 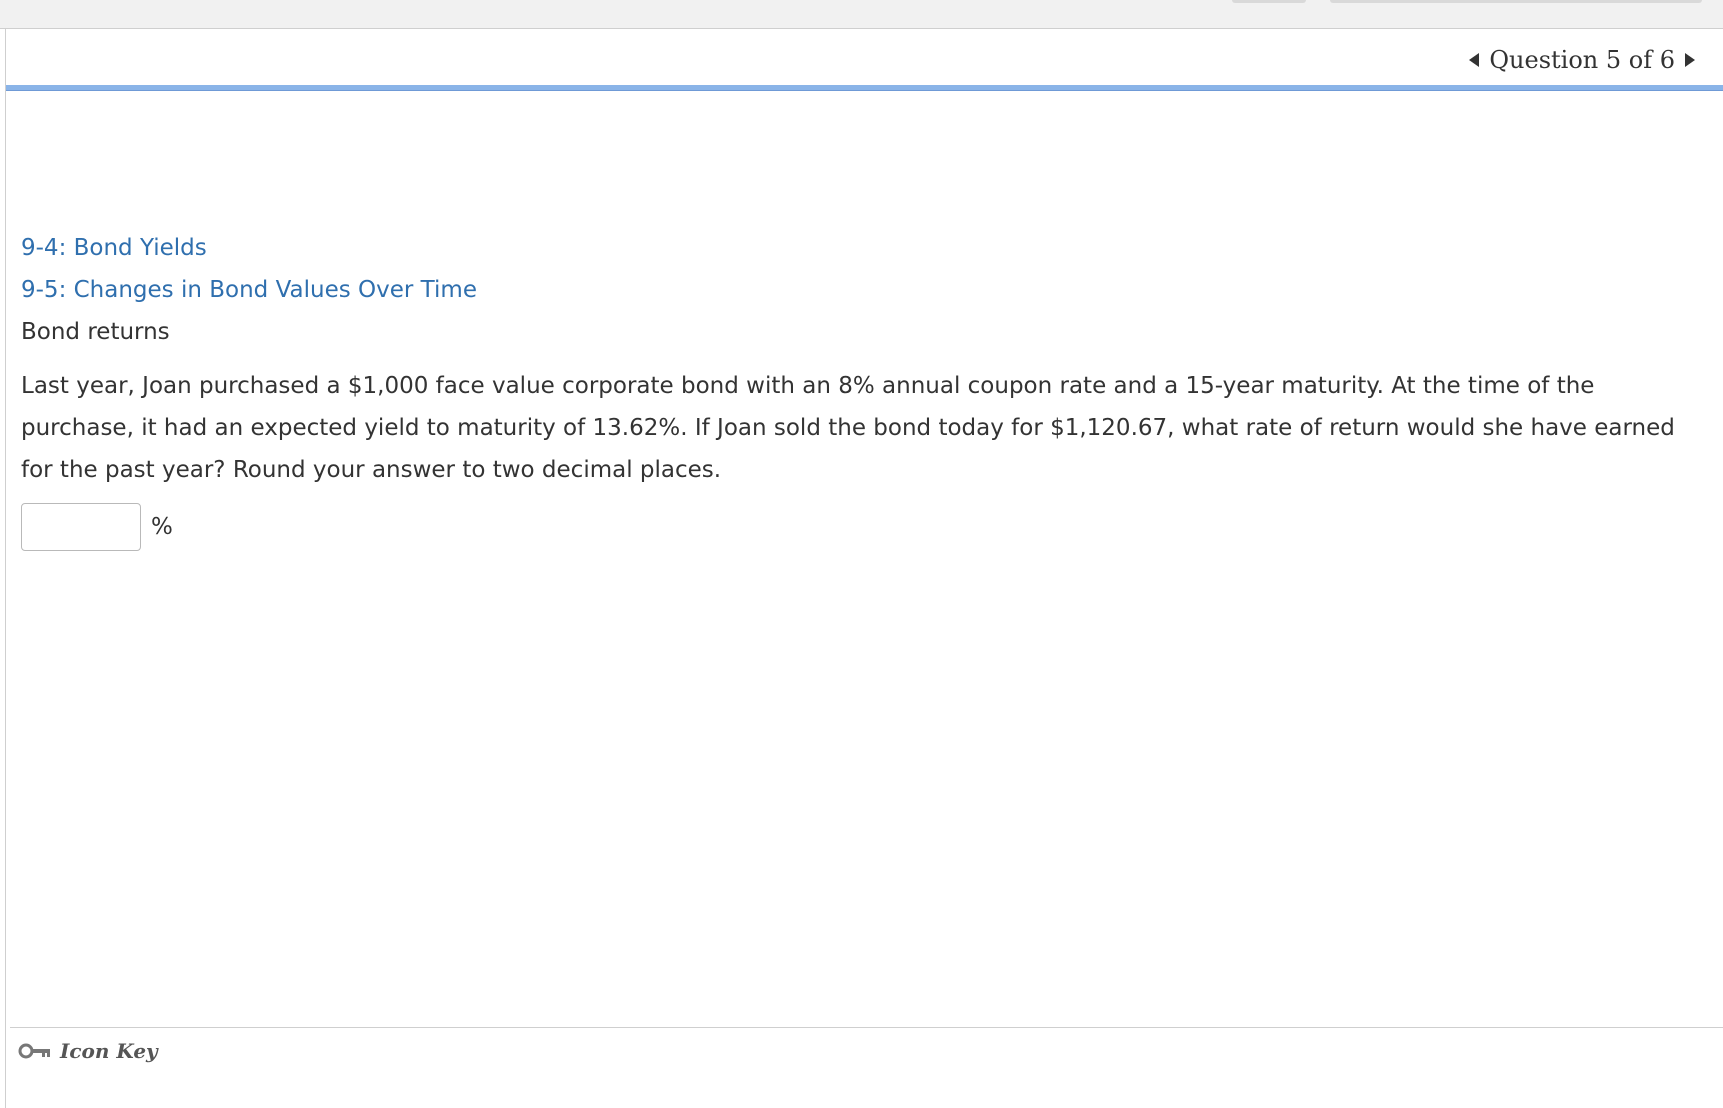 What do you see at coordinates (1474, 60) in the screenshot?
I see `caret-left-icon` at bounding box center [1474, 60].